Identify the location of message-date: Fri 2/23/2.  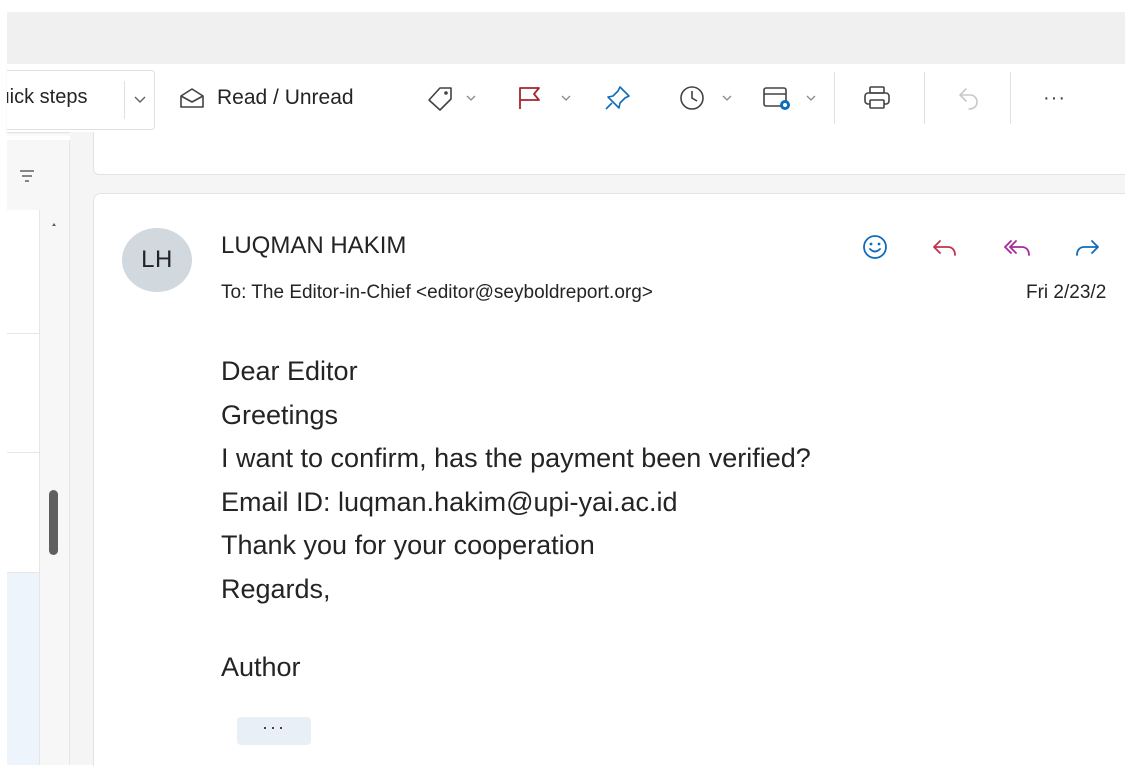
(1066, 292).